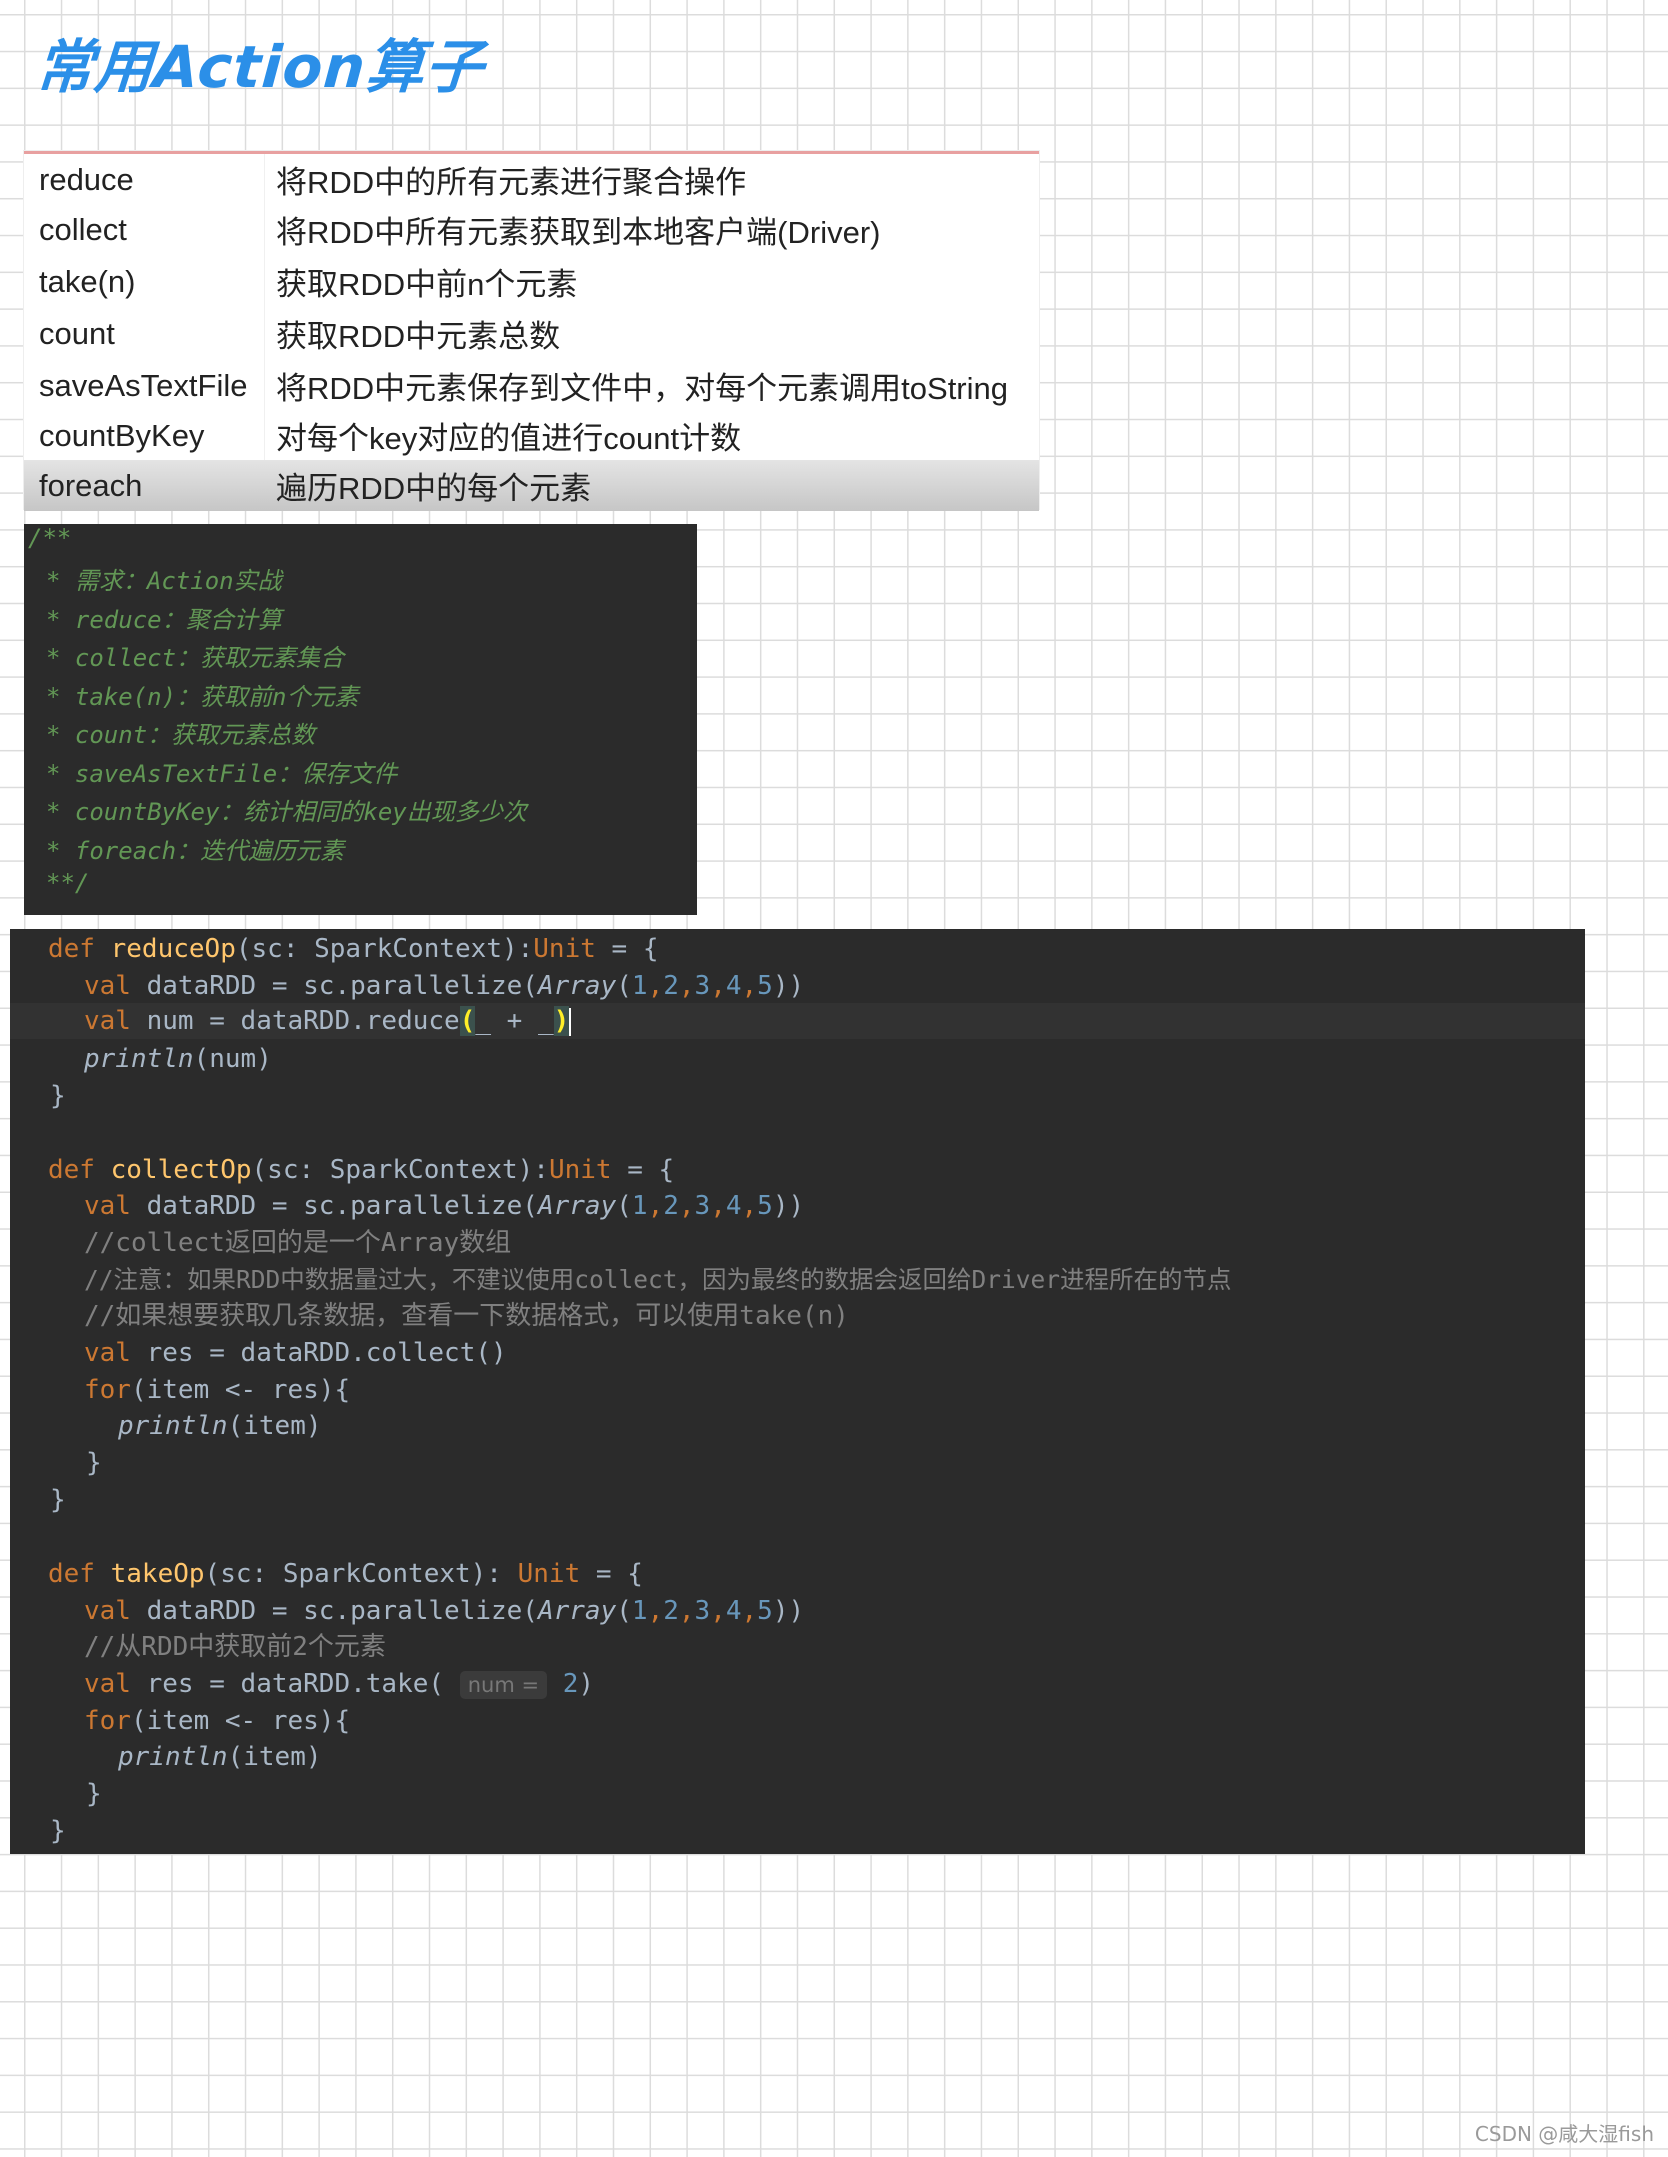 The image size is (1668, 2157). Describe the element at coordinates (797, 1021) in the screenshot. I see `code-line-current: val num = dataRDD.reduce(_ + _)` at that location.